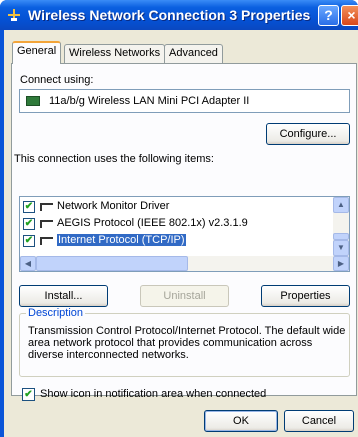 The image size is (358, 437). Describe the element at coordinates (341, 263) in the screenshot. I see `scroll-right-icon: ▶` at that location.